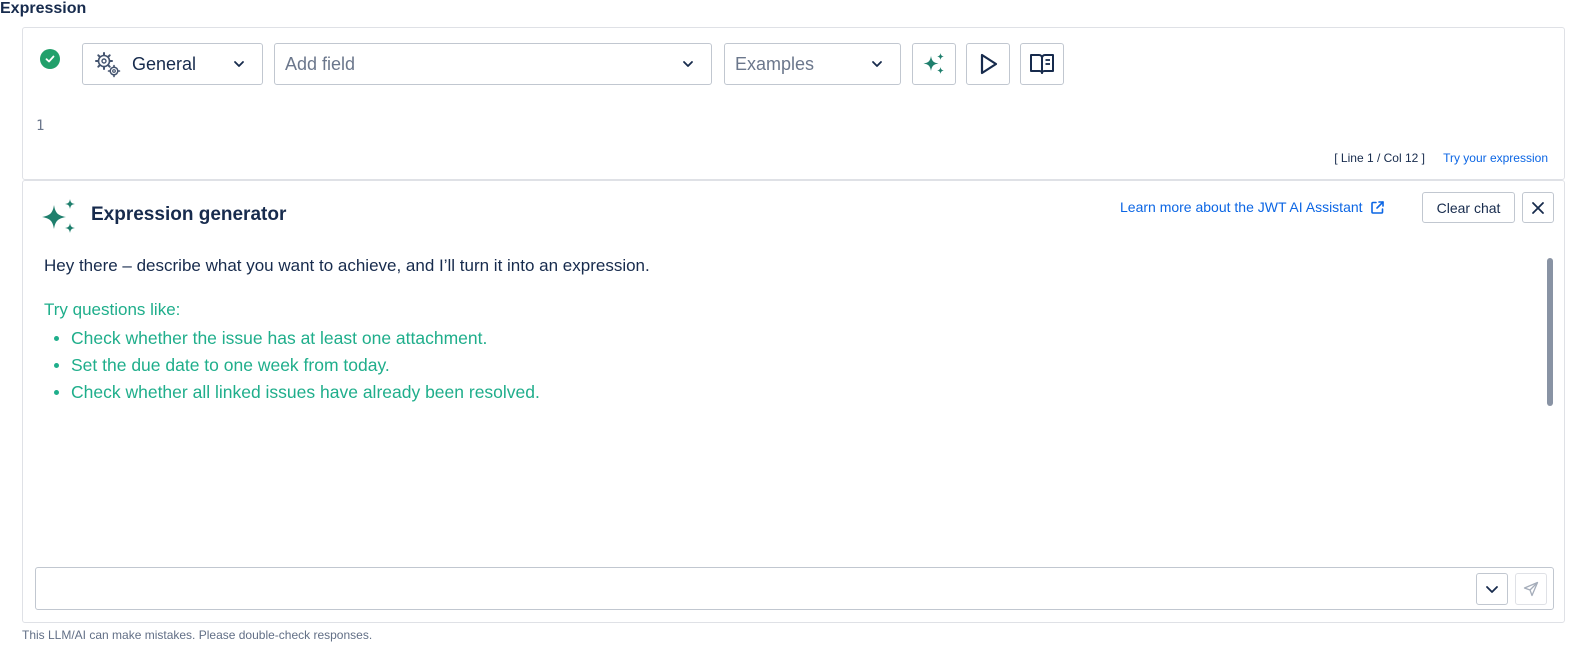 This screenshot has width=1589, height=652. What do you see at coordinates (43, 8) in the screenshot?
I see `expression-label: Expression` at bounding box center [43, 8].